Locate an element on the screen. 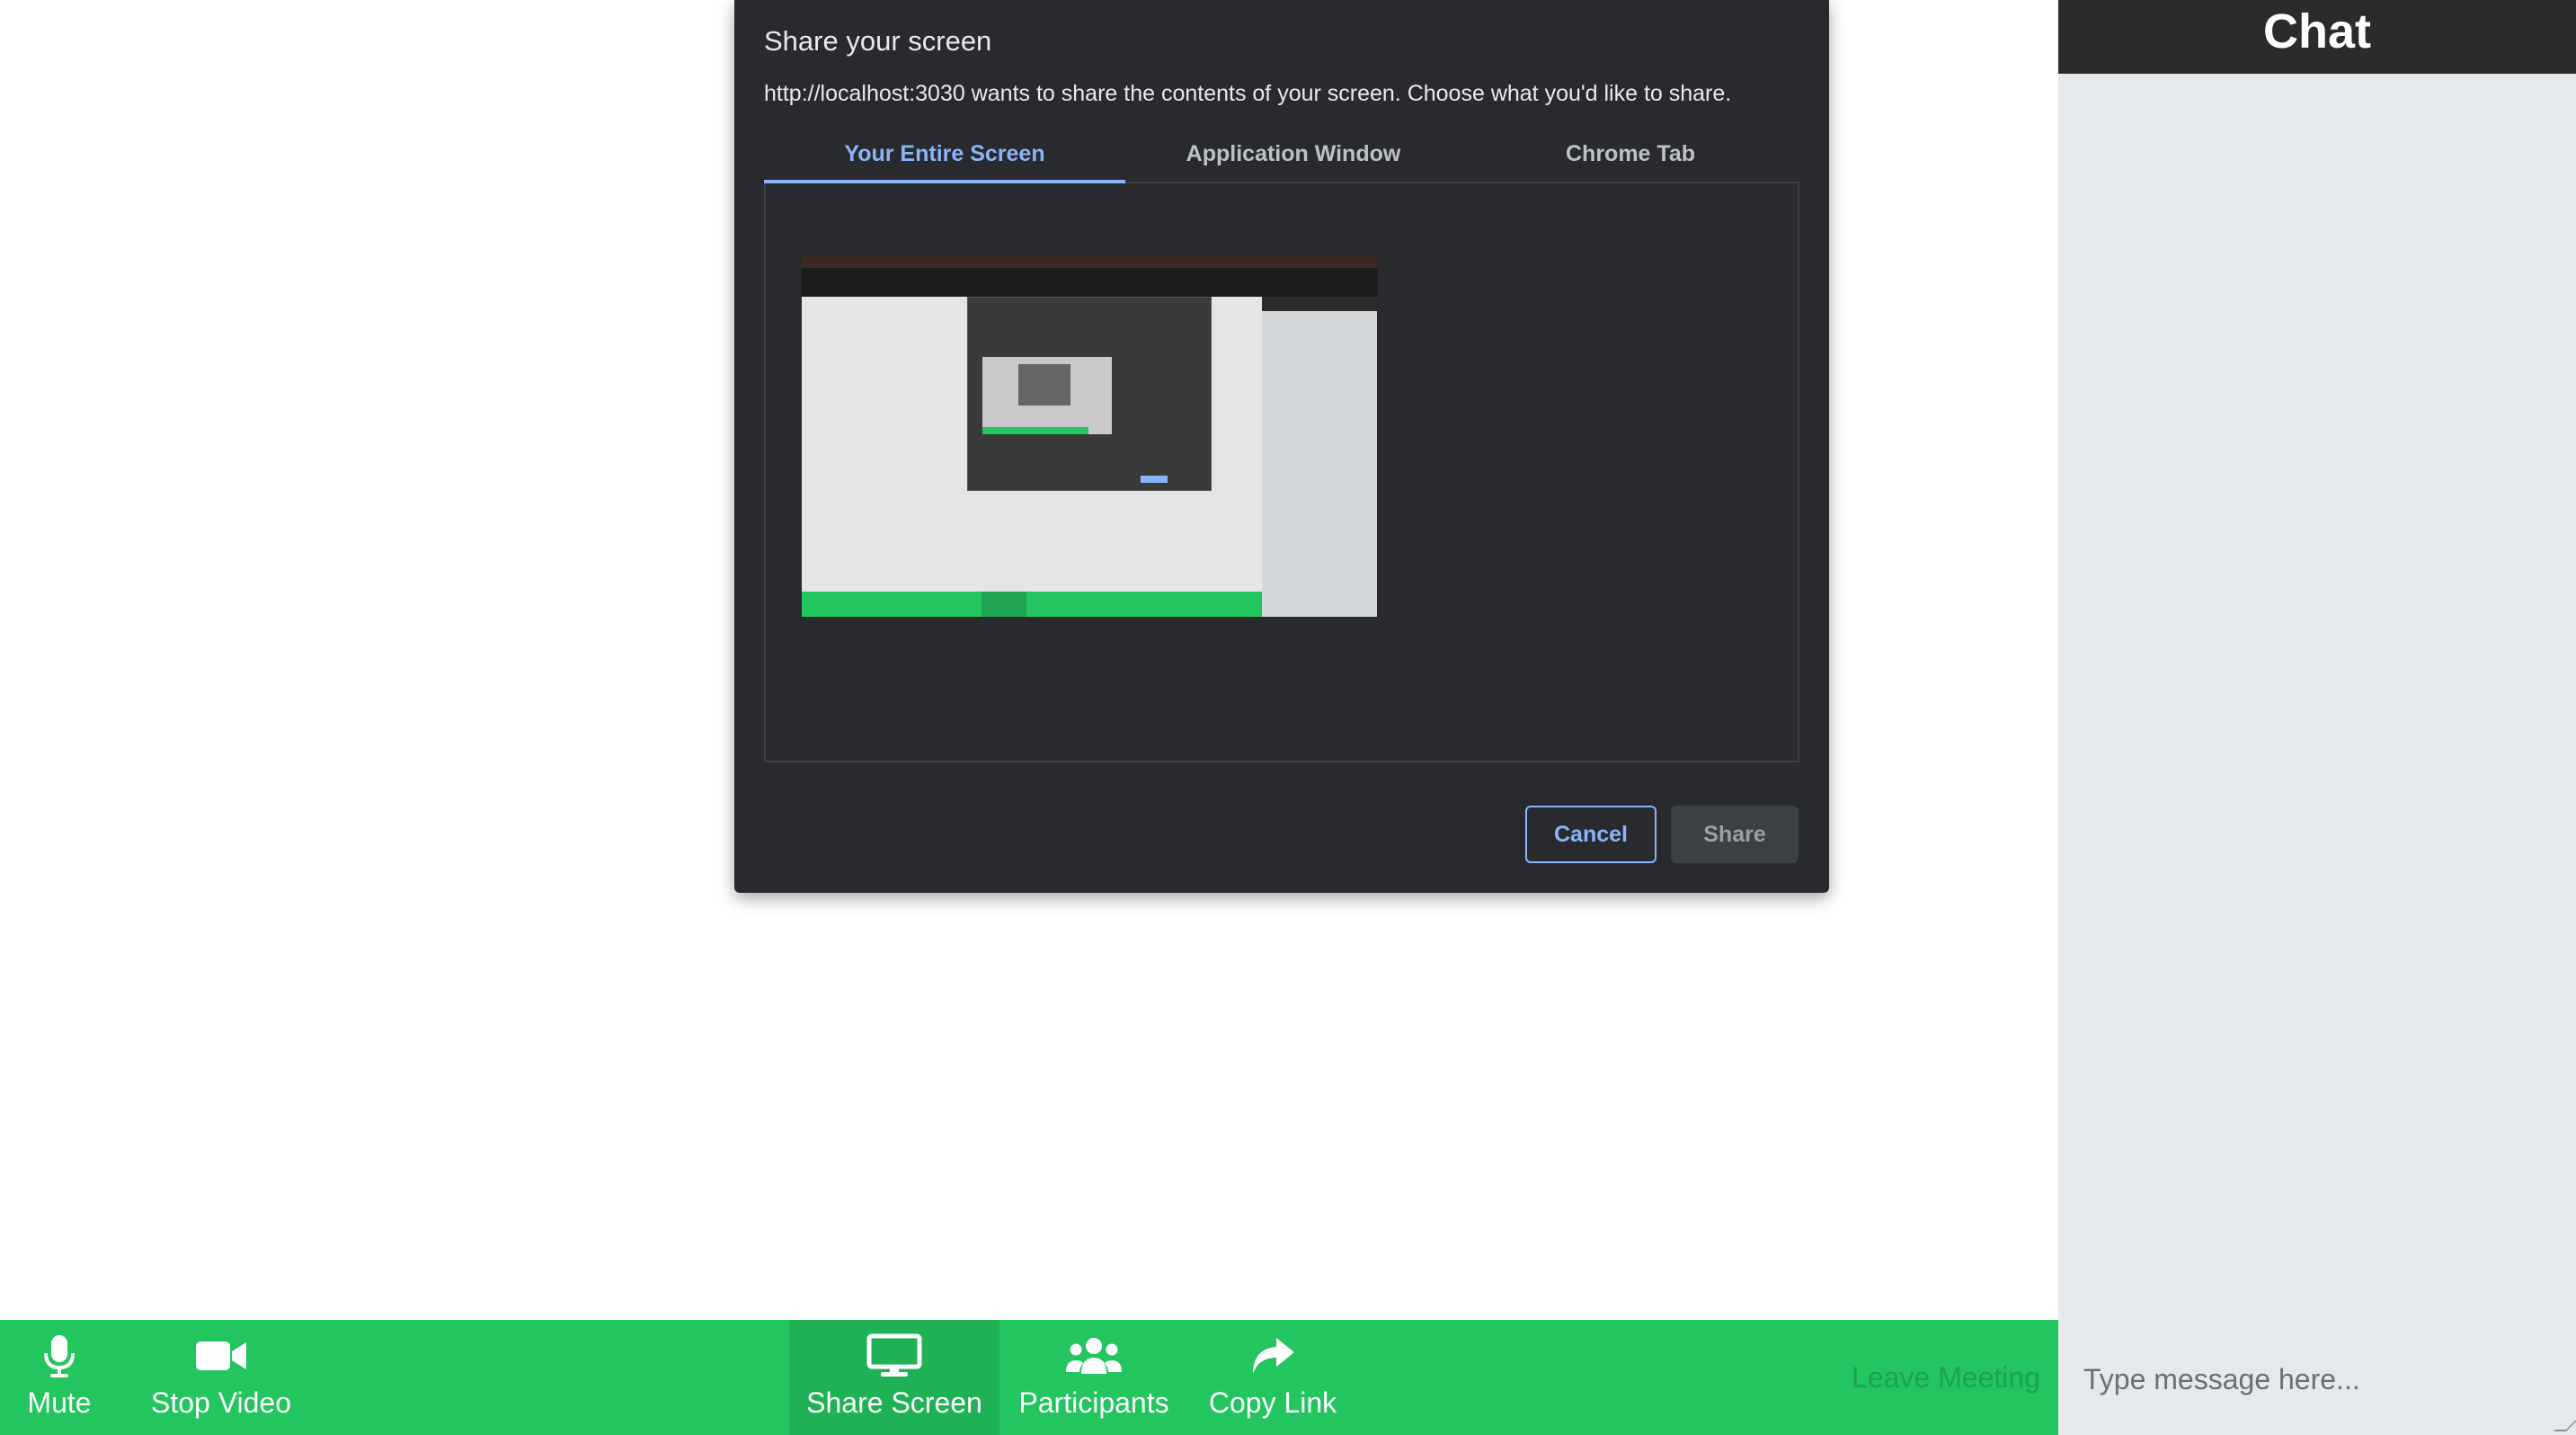 The image size is (2576, 1435). share-screen-label: Share Screen is located at coordinates (894, 1403).